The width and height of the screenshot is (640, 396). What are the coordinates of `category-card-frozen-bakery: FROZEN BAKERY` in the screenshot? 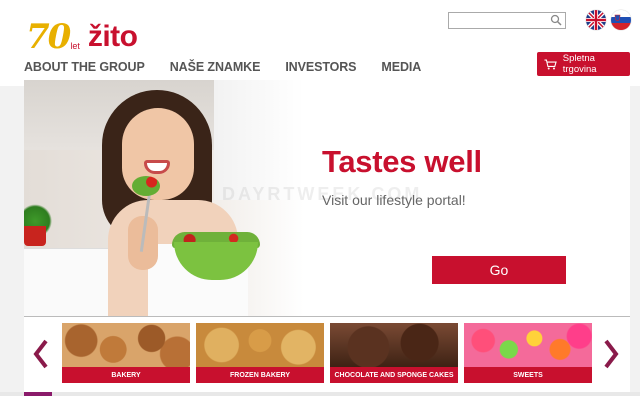 It's located at (260, 353).